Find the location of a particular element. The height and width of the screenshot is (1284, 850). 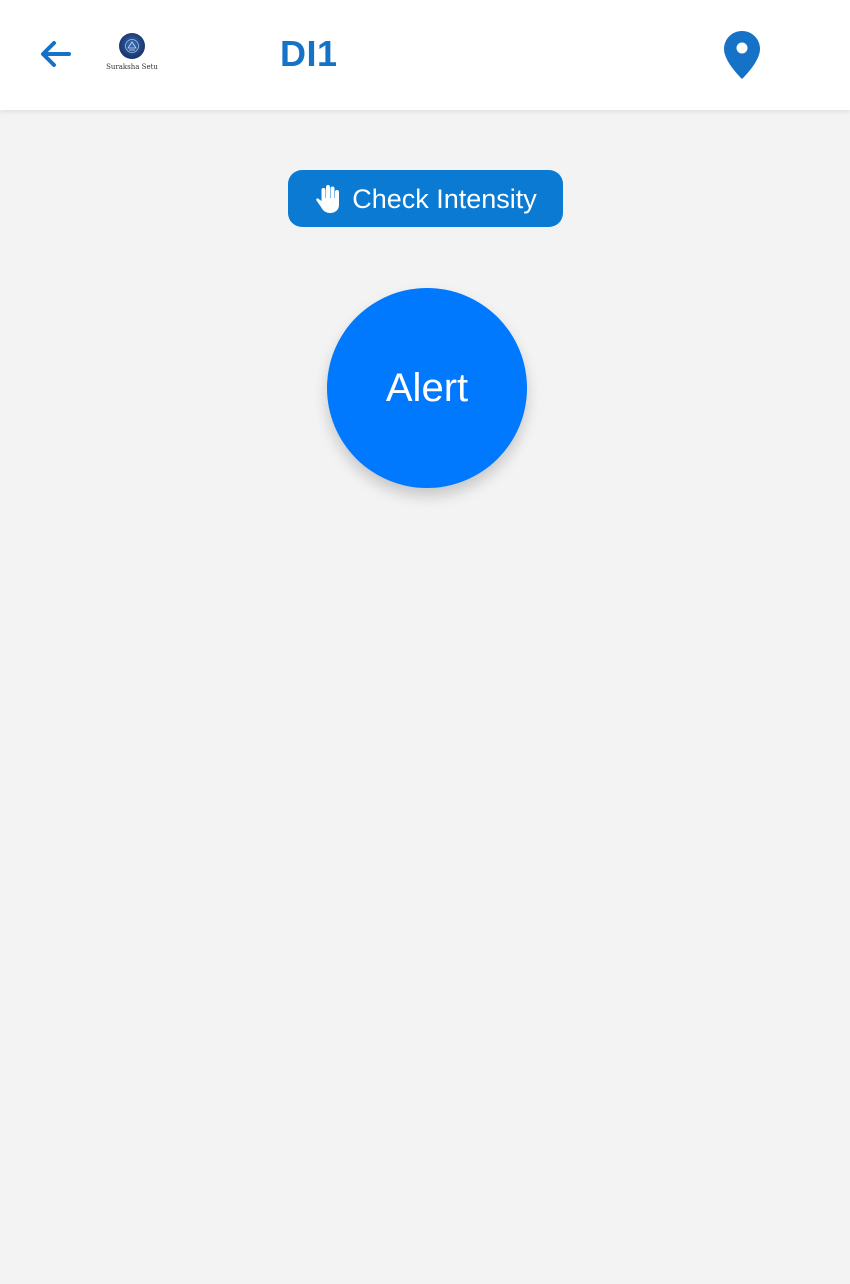

back-button is located at coordinates (56, 54).